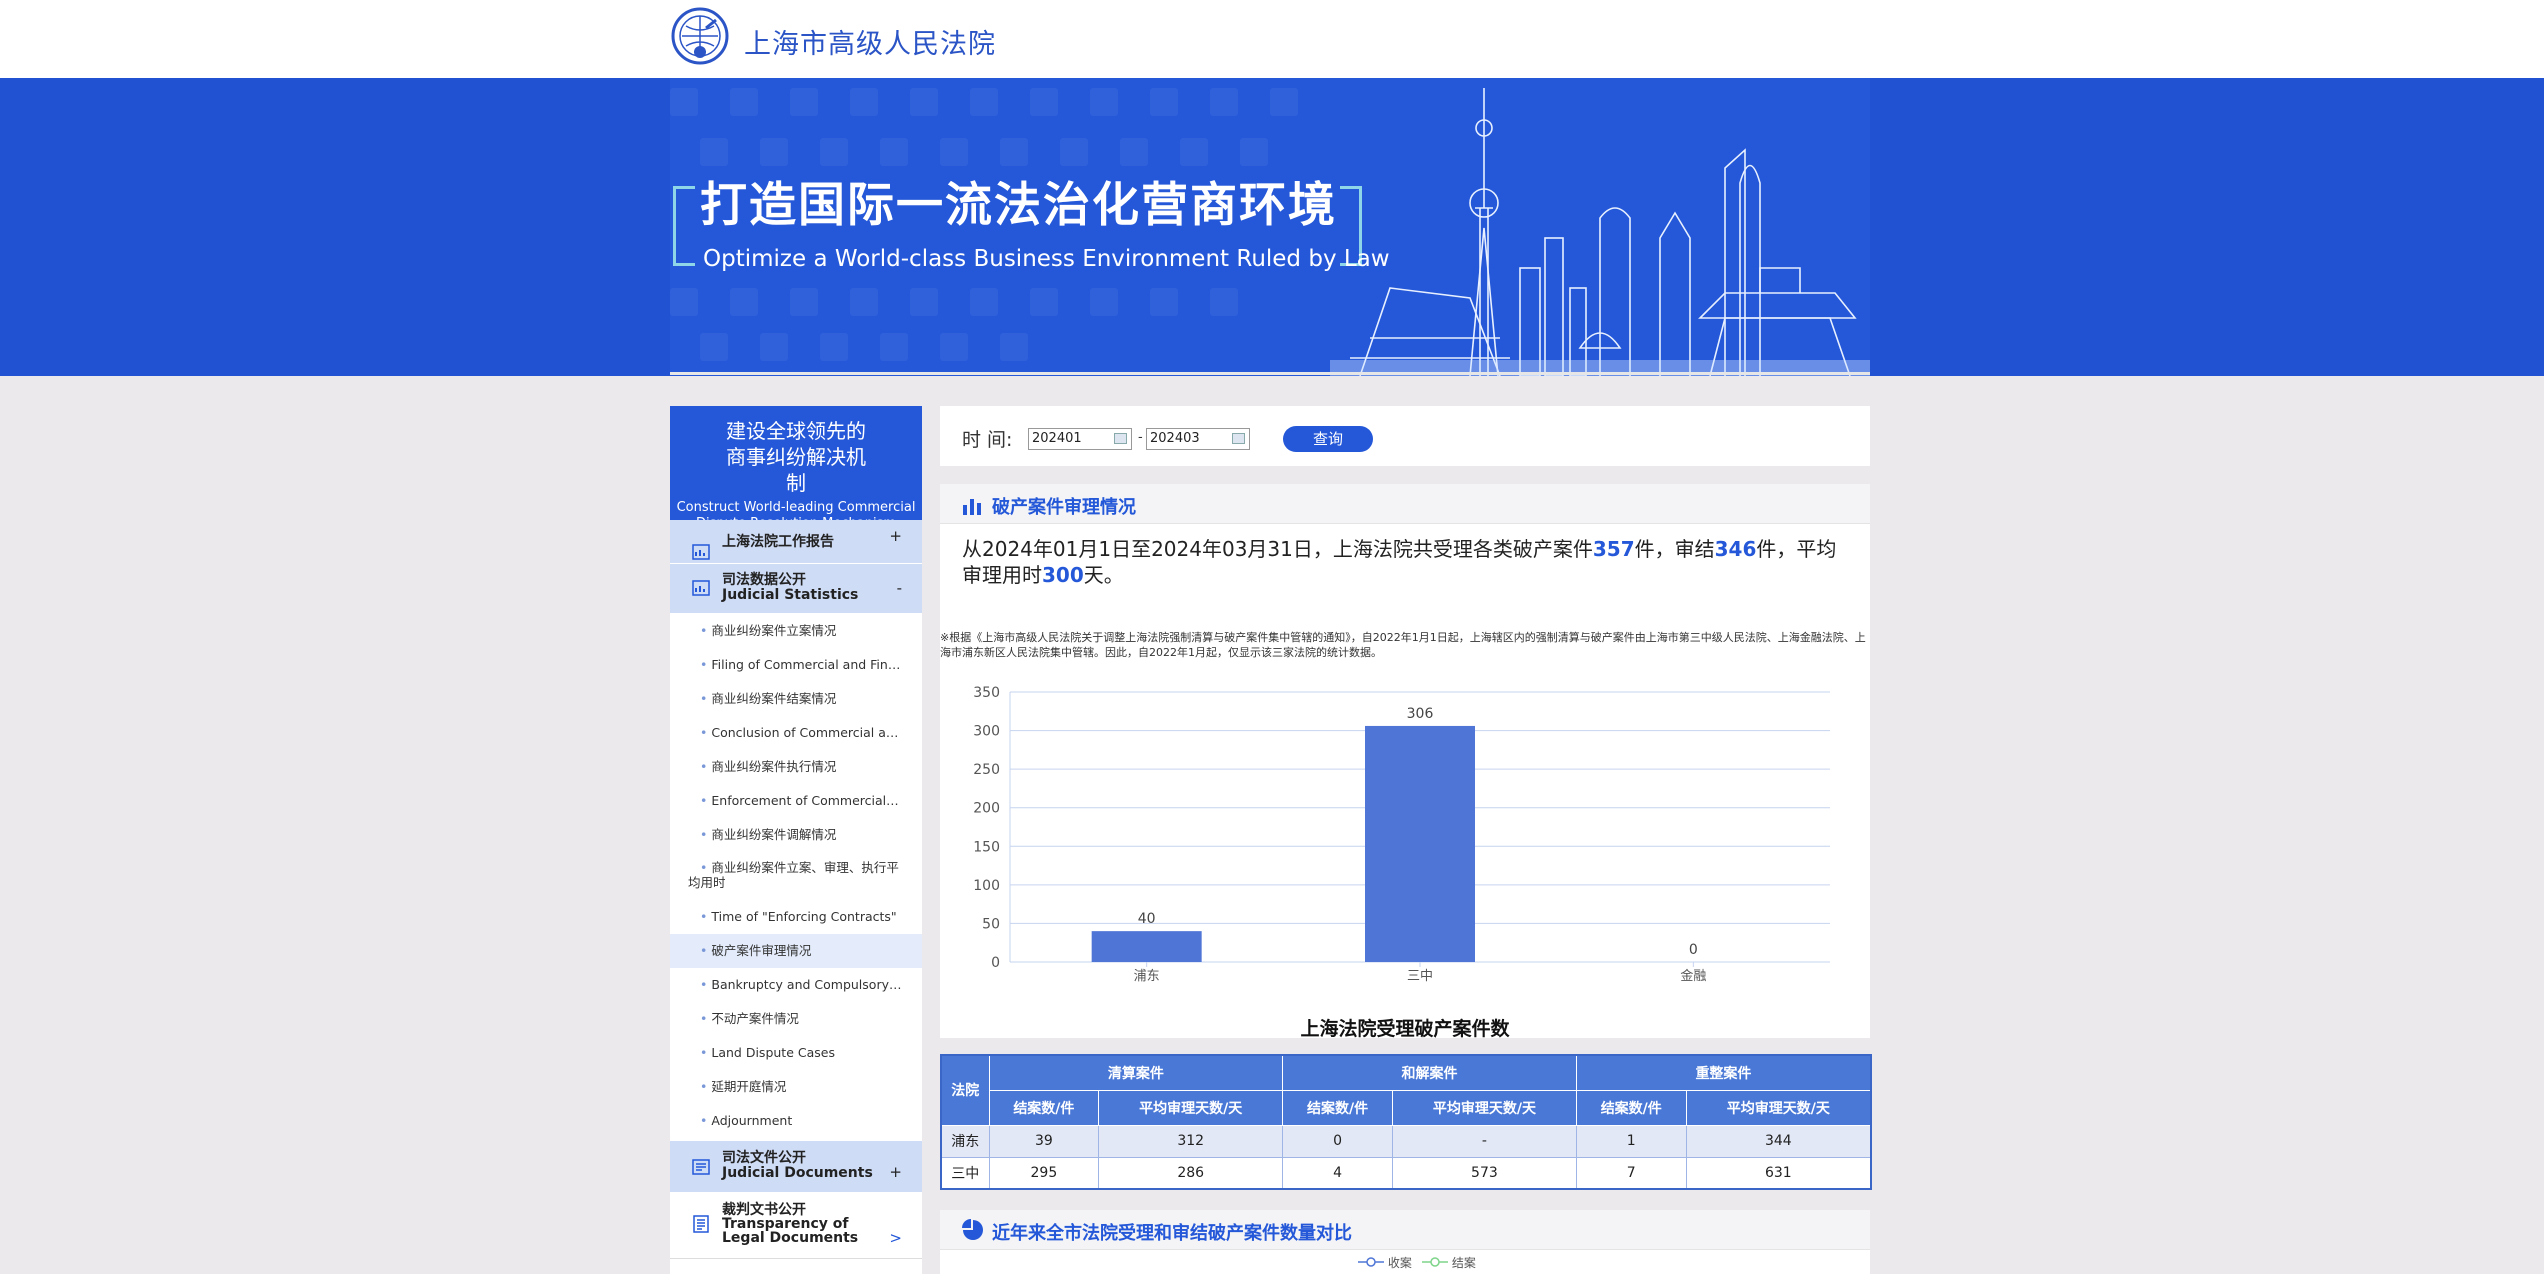  Describe the element at coordinates (986, 693) in the screenshot. I see `y-tick-label: 350` at that location.